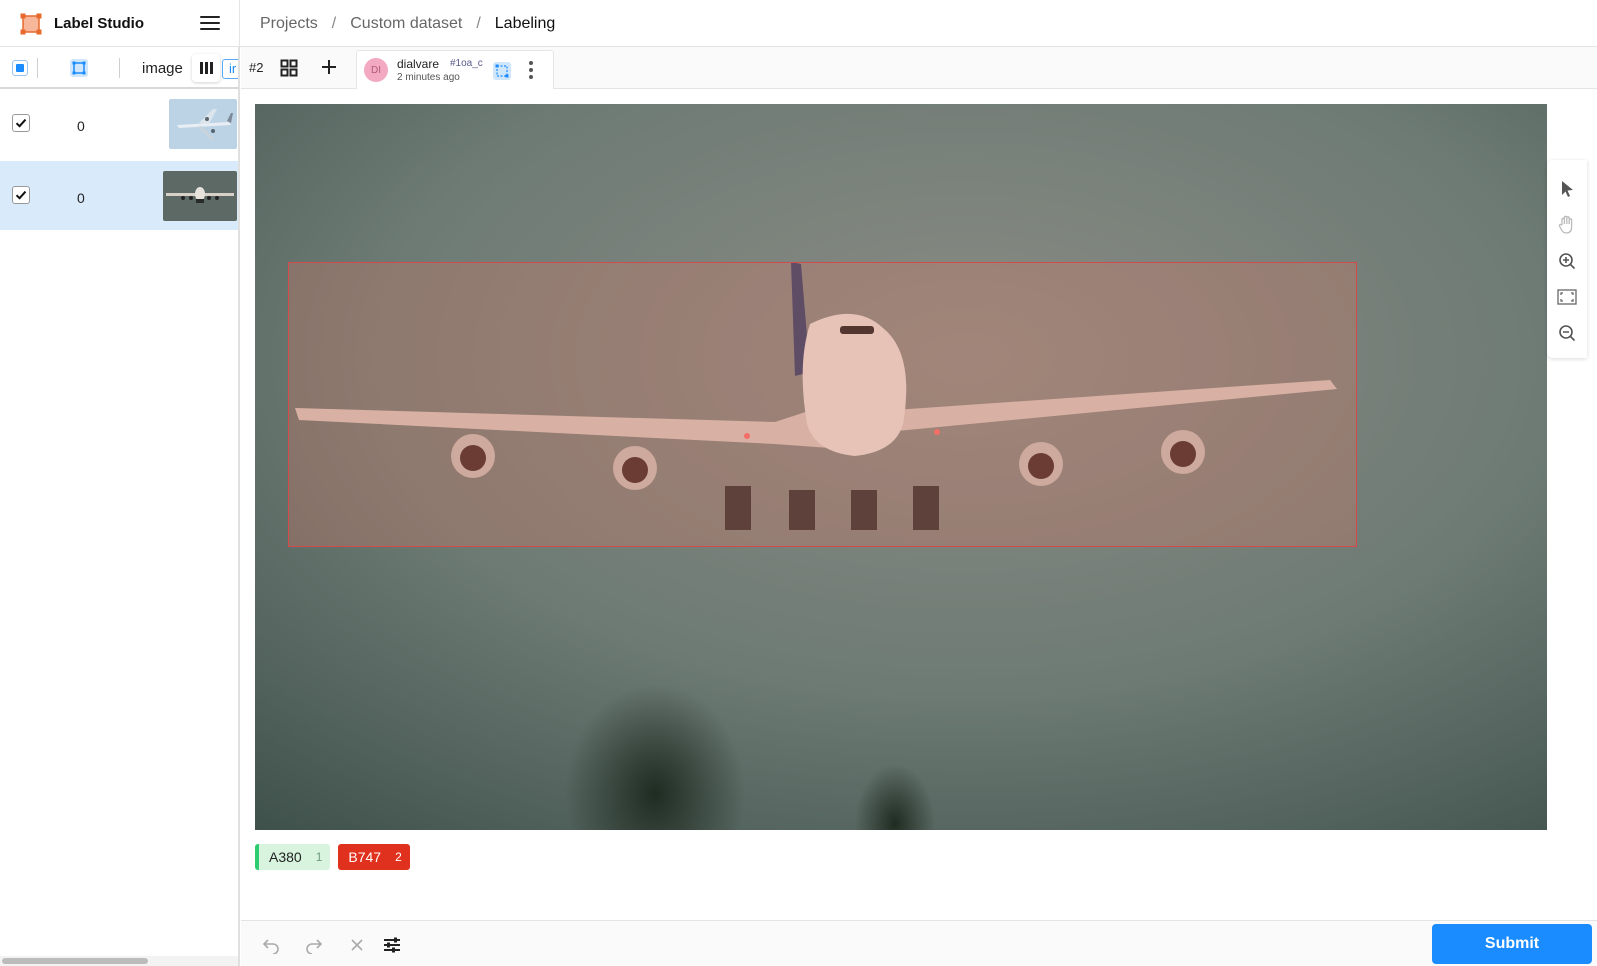 The width and height of the screenshot is (1597, 966). Describe the element at coordinates (376, 70) in the screenshot. I see `avatar: DI` at that location.